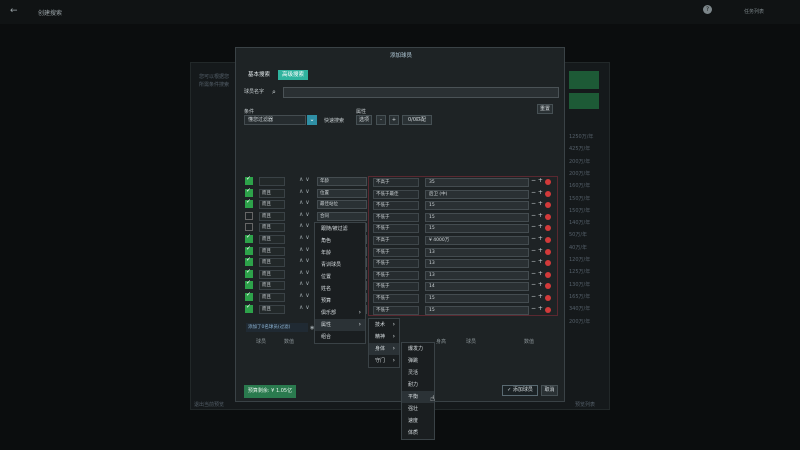 This screenshot has width=800, height=450. I want to click on tab-basic-search: 基本搜索, so click(259, 75).